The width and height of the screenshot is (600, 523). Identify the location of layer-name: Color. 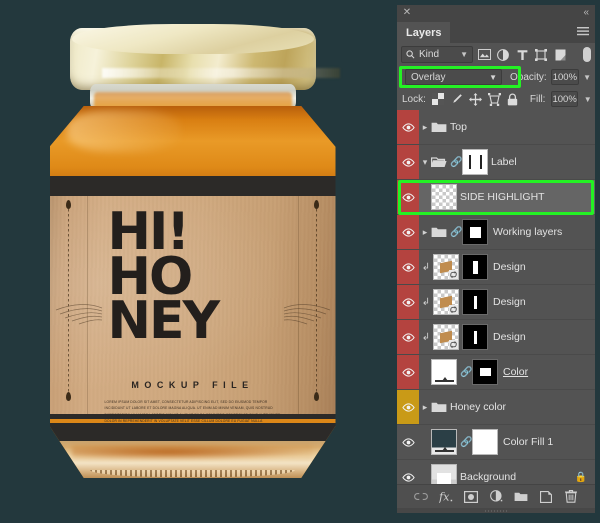
(515, 372).